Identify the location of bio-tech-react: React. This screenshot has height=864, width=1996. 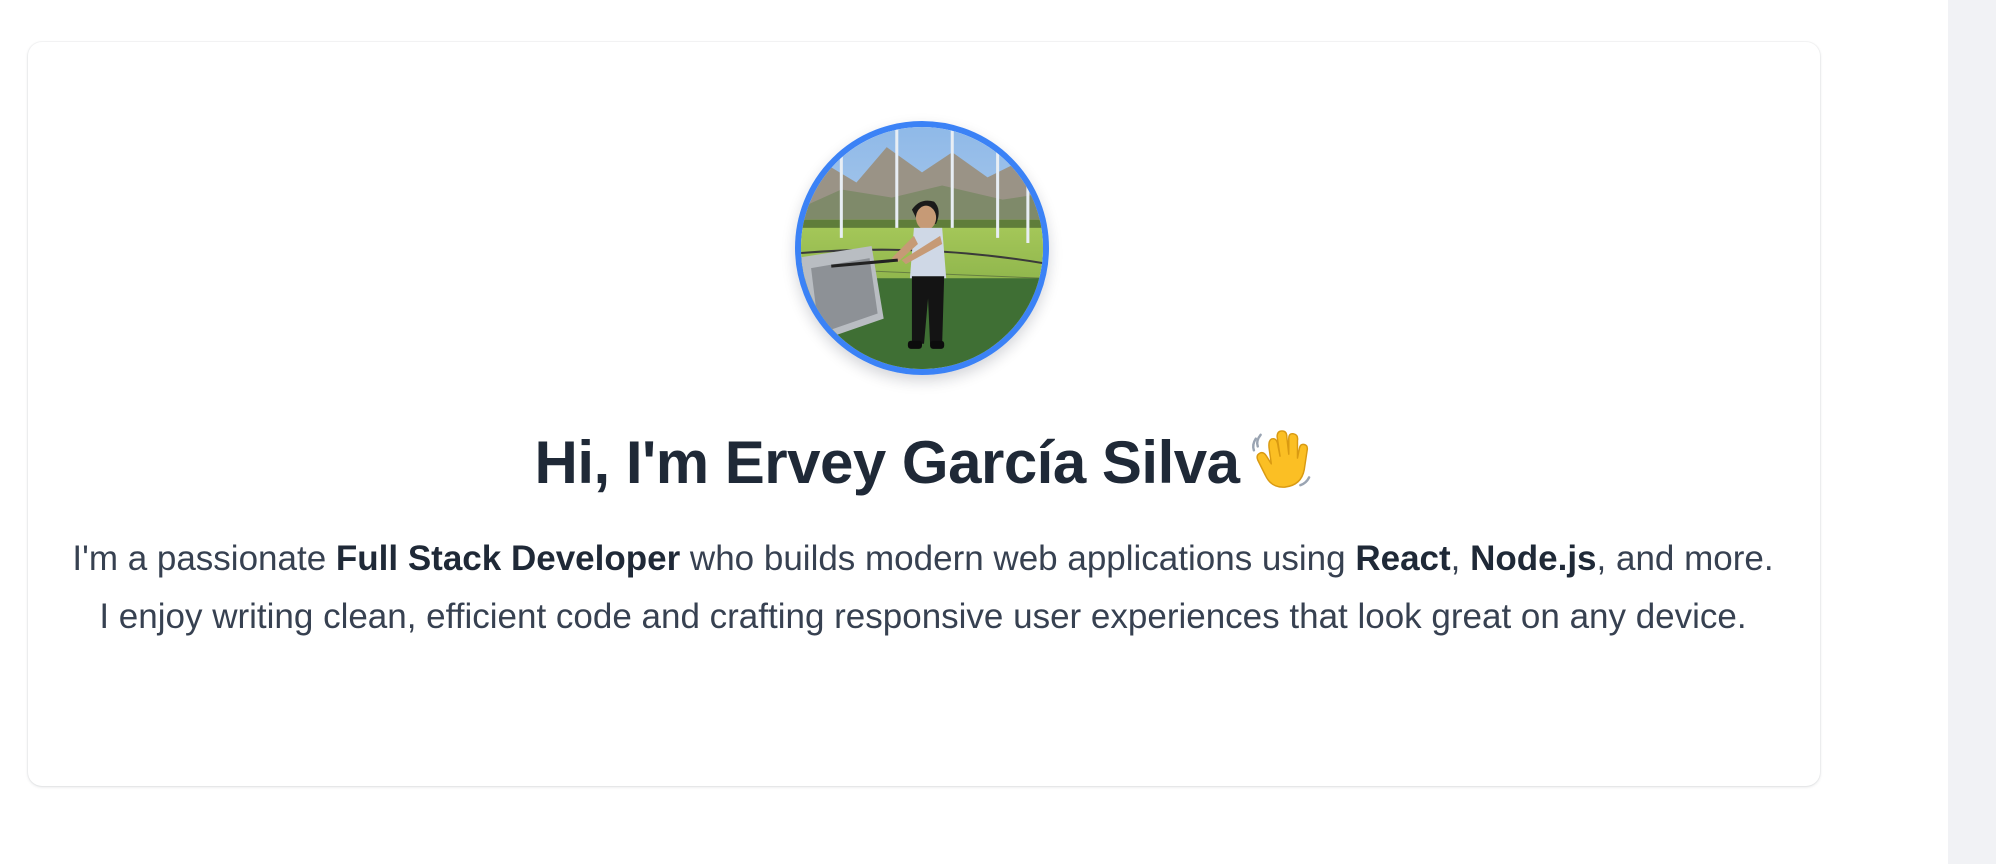
(1403, 558).